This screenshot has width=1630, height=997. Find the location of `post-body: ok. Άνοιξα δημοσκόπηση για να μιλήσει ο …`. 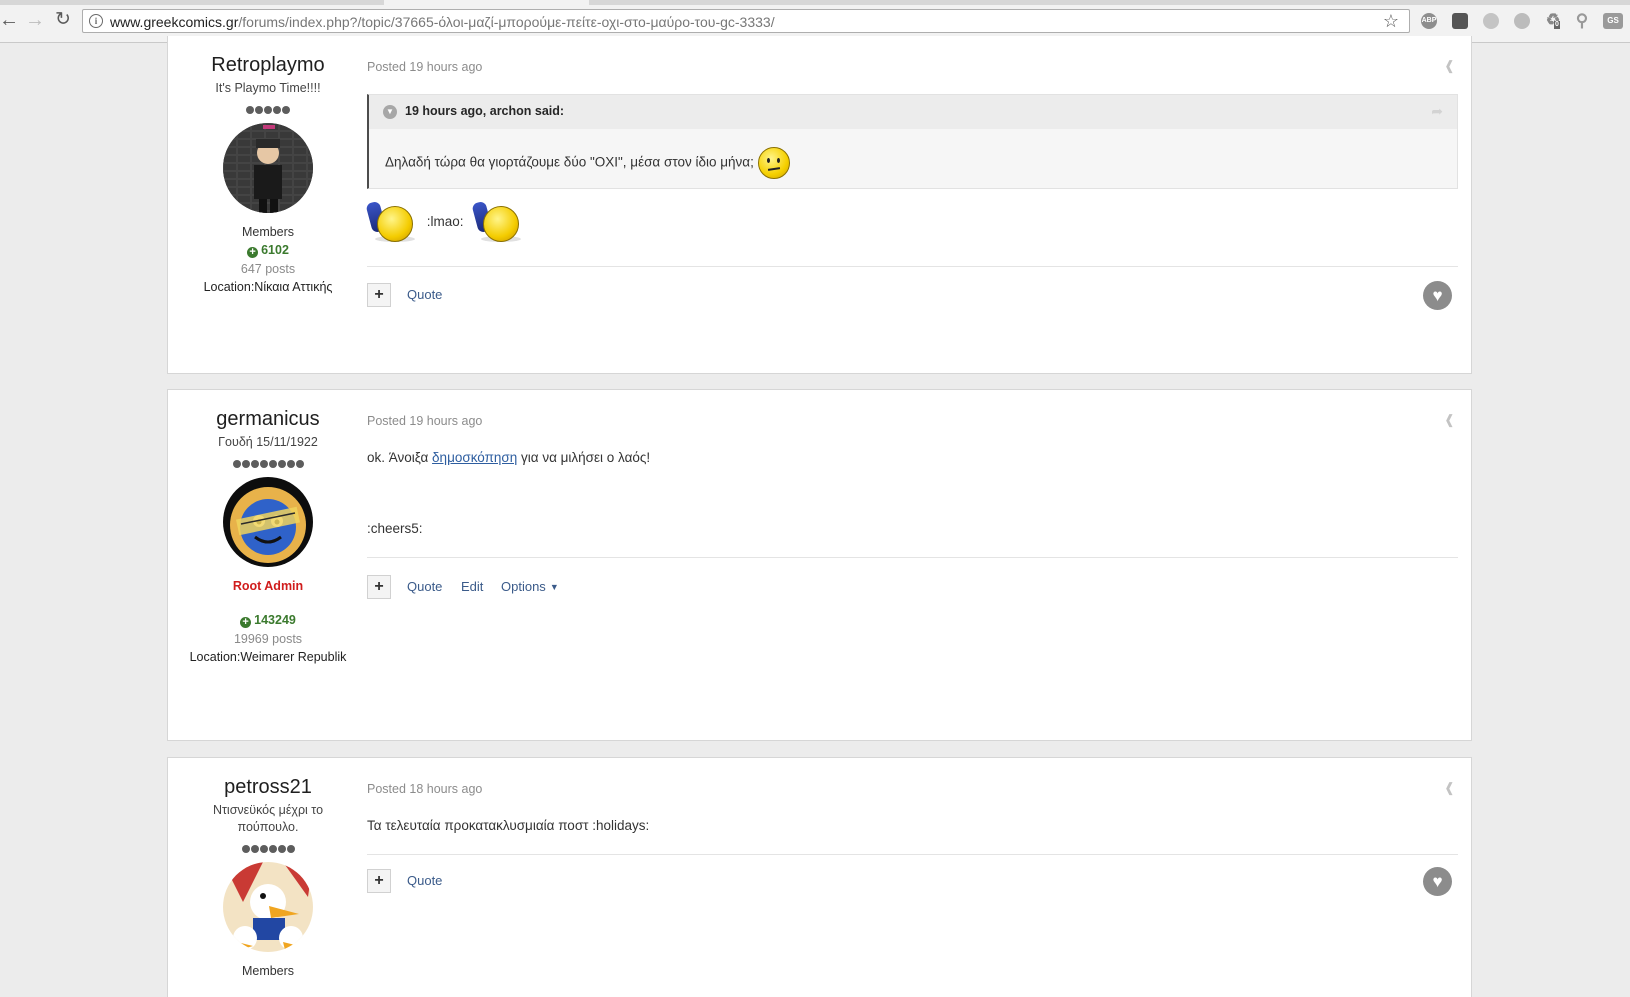

post-body: ok. Άνοιξα δημοσκόπηση για να μιλήσει ο … is located at coordinates (508, 457).